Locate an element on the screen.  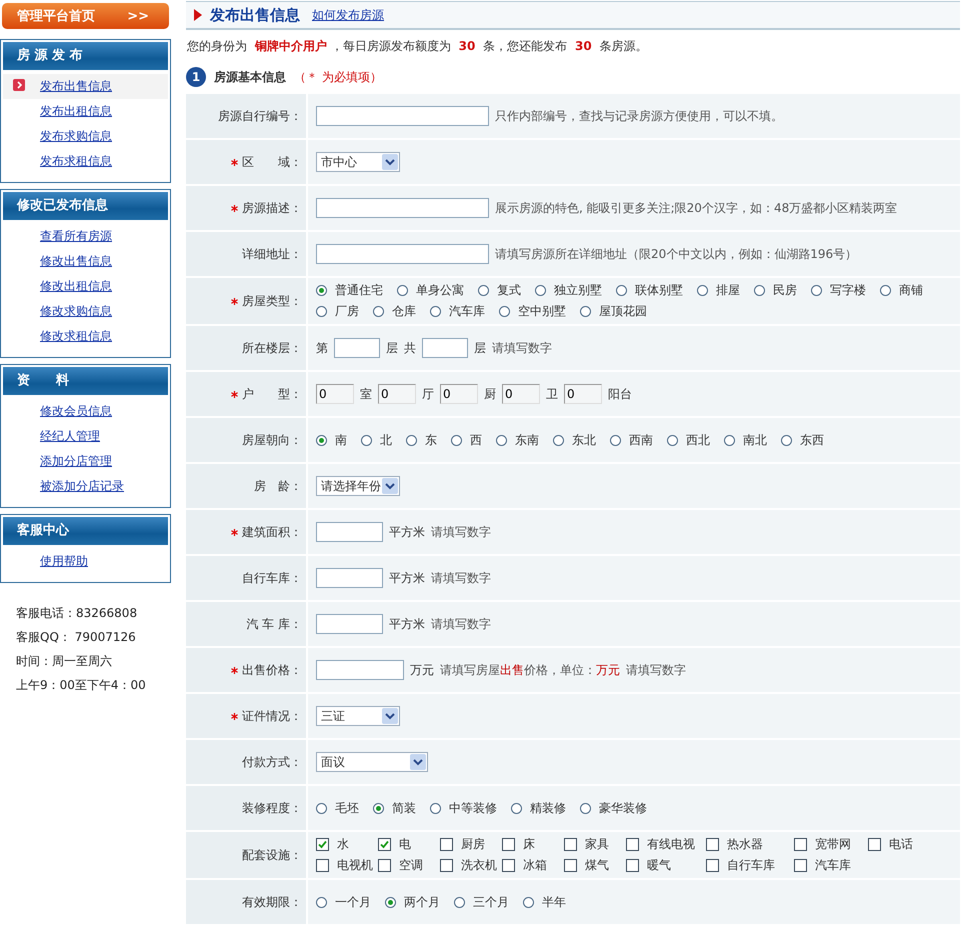
option-label: 两个月 is located at coordinates (422, 902).